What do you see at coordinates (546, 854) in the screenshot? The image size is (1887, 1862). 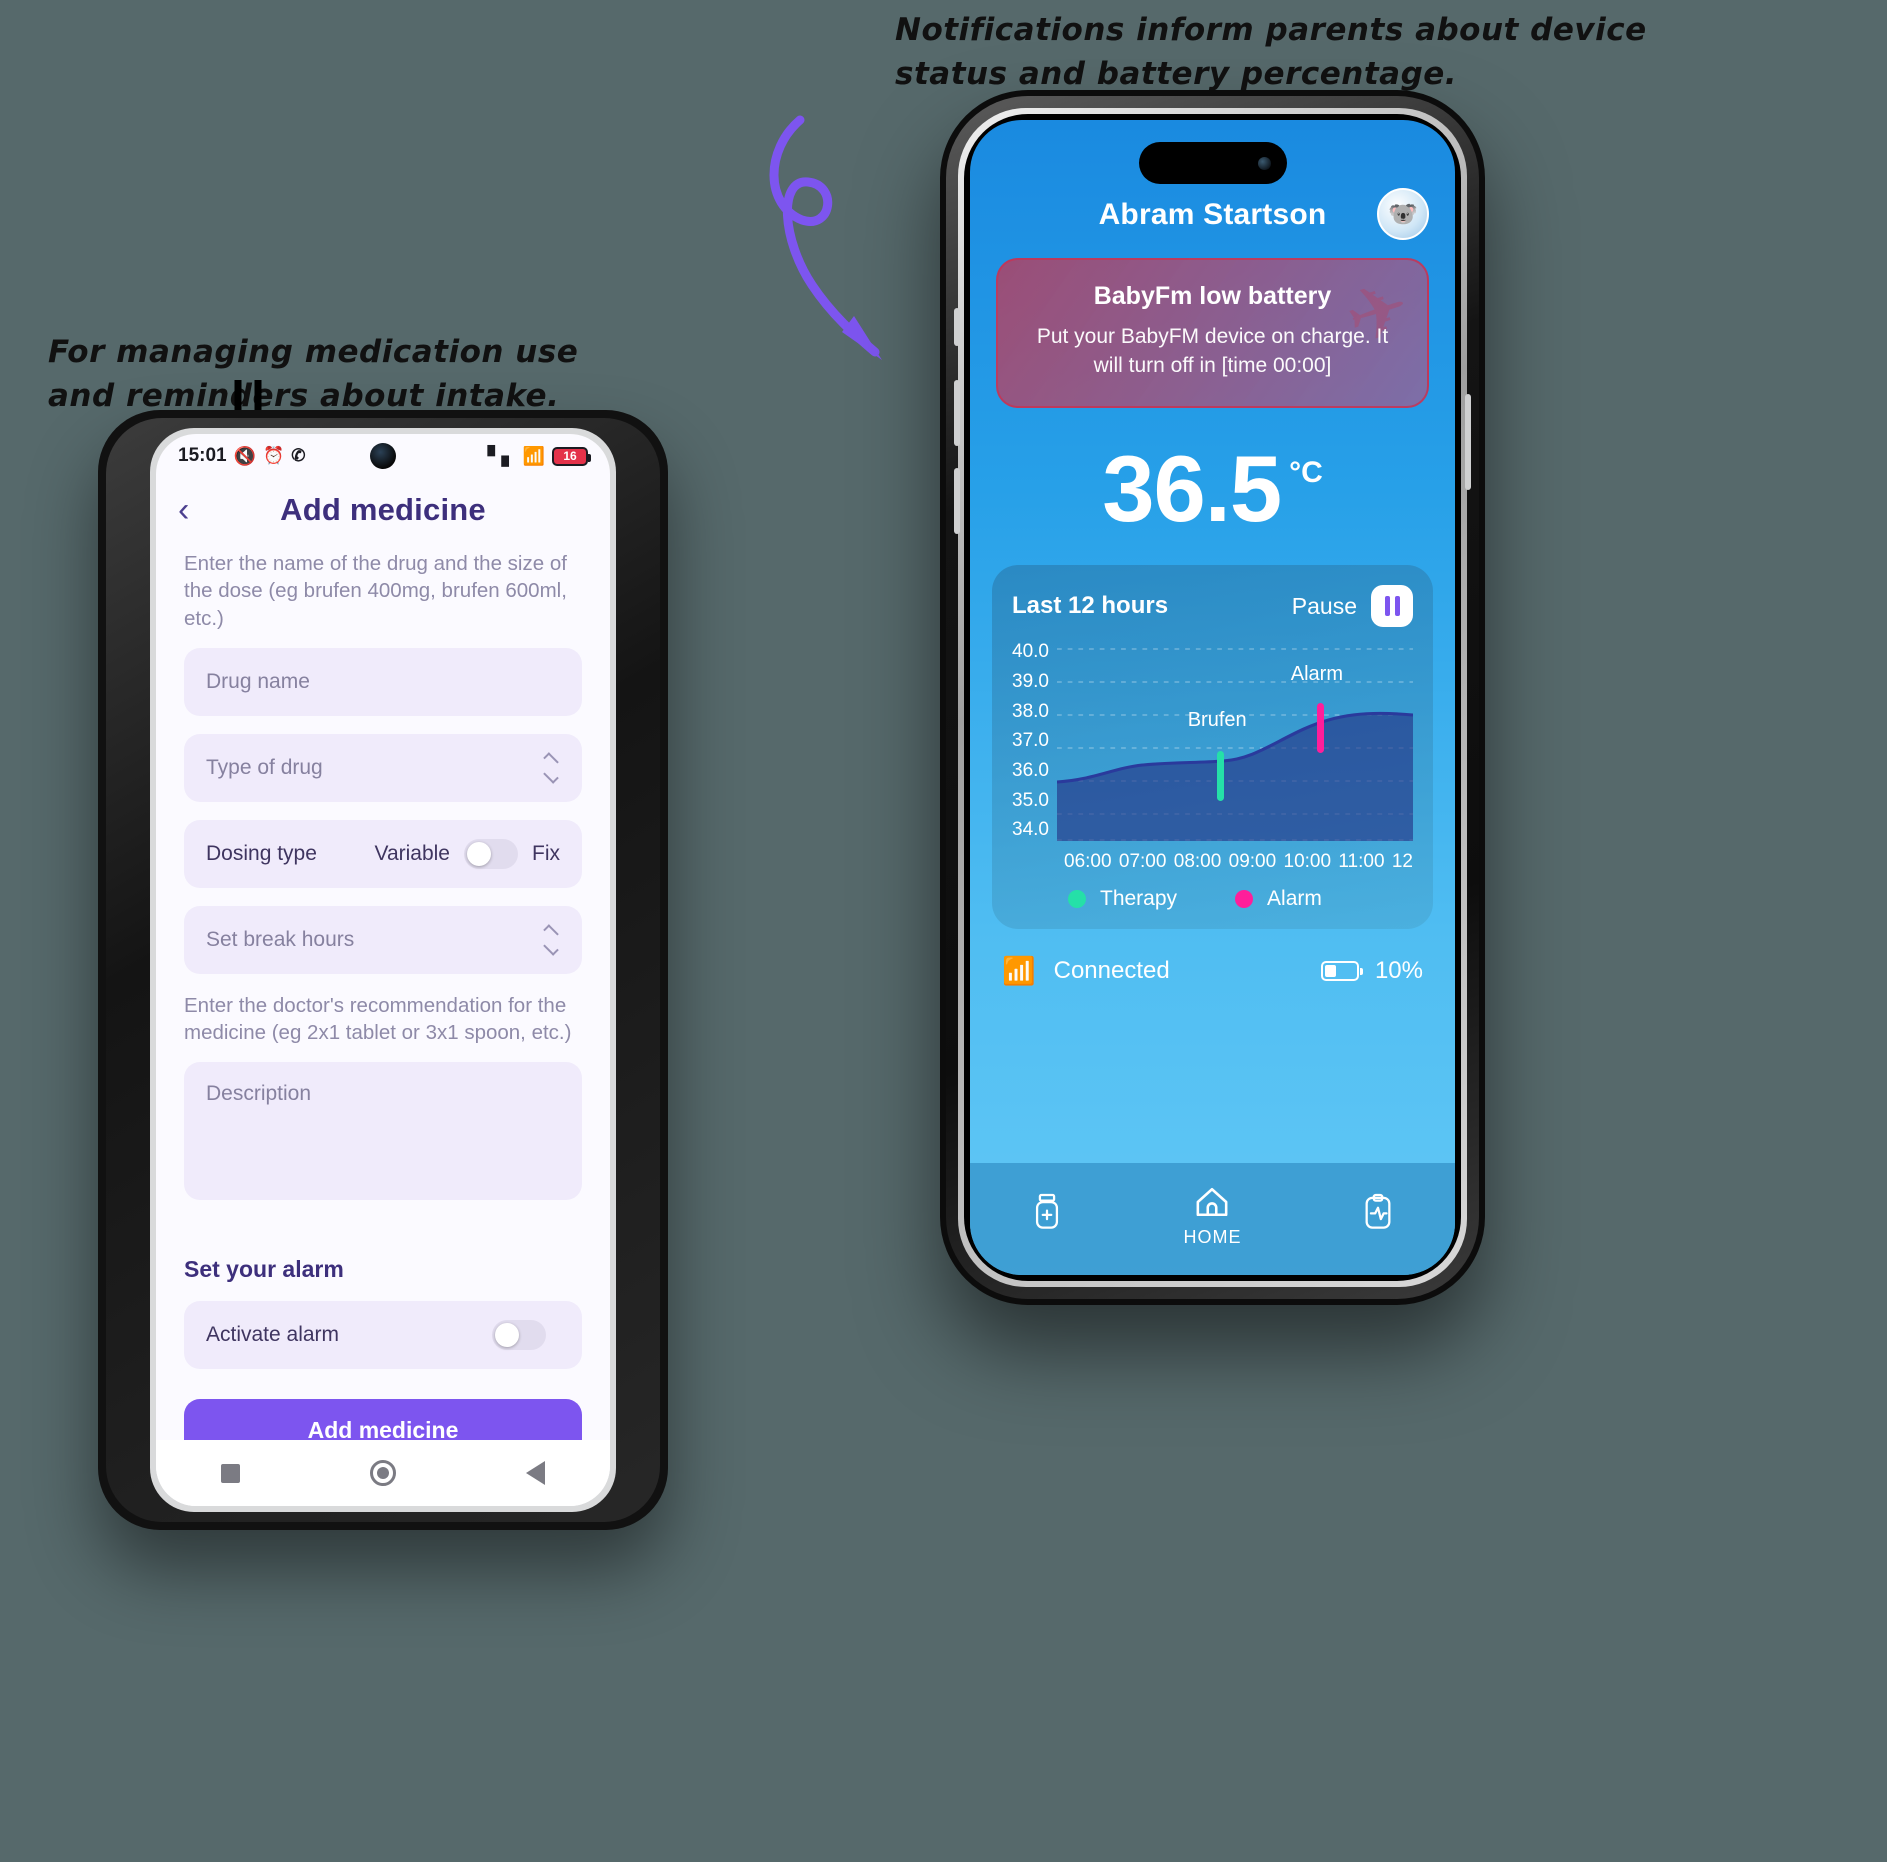 I see `dosing-fix-label: Fix` at bounding box center [546, 854].